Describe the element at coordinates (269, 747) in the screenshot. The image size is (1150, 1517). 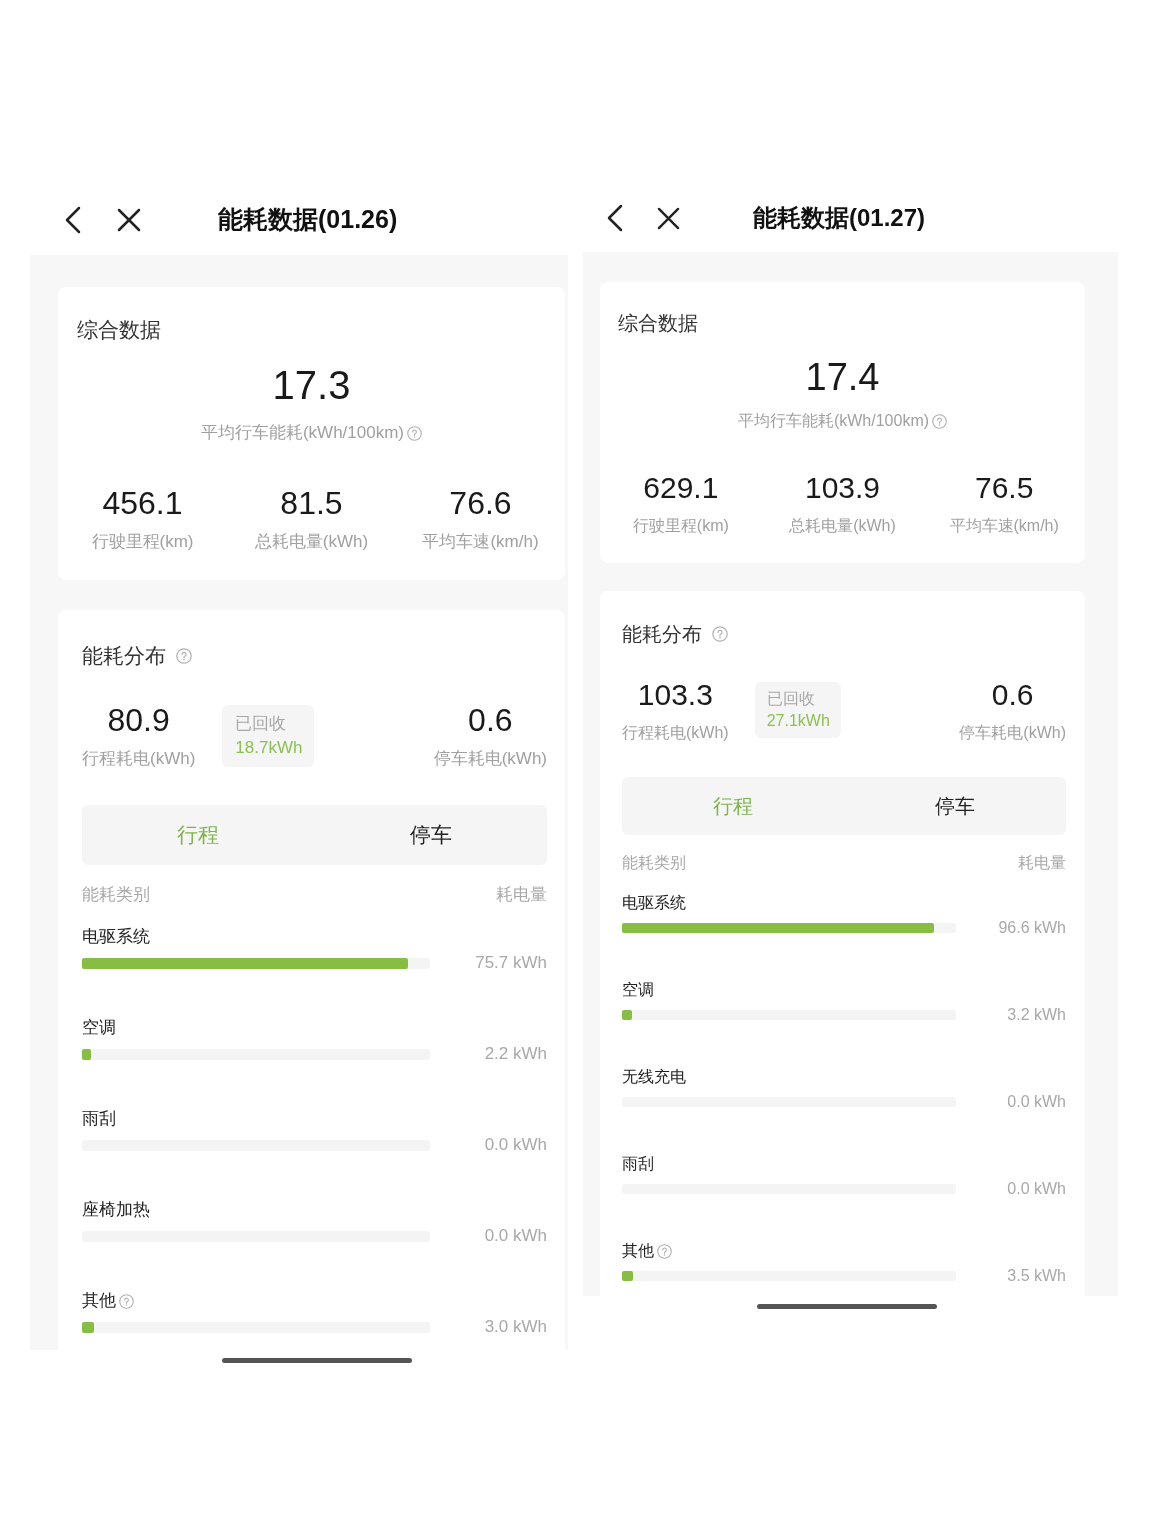
I see `recovered-value: 18.7kWh` at that location.